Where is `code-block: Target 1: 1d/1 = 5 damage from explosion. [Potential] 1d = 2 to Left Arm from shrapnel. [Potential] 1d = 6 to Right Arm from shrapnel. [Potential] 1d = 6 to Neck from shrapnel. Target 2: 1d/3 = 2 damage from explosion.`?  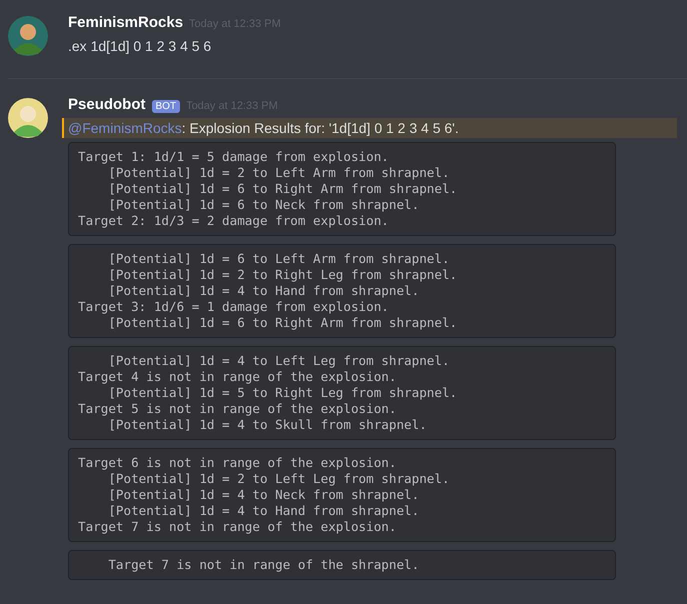 code-block: Target 1: 1d/1 = 5 damage from explosion. [Potential] 1d = 2 to Left Arm from shrapnel. [Potential] 1d = 6 to Right Arm from shrapnel. [Potential] 1d = 6 to Neck from shrapnel. Target 2: 1d/3 = 2 damage from explosion. is located at coordinates (342, 189).